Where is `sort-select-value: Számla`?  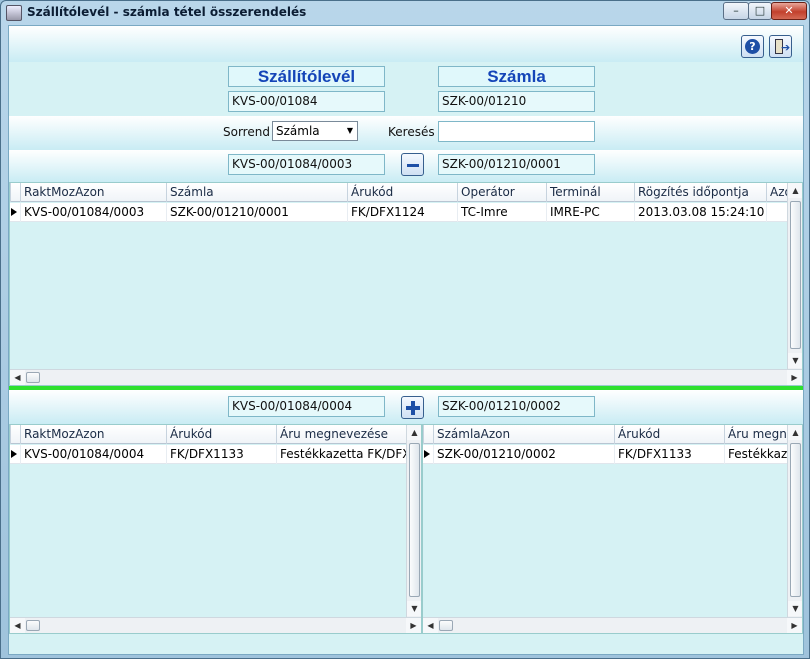 sort-select-value: Számla is located at coordinates (298, 131).